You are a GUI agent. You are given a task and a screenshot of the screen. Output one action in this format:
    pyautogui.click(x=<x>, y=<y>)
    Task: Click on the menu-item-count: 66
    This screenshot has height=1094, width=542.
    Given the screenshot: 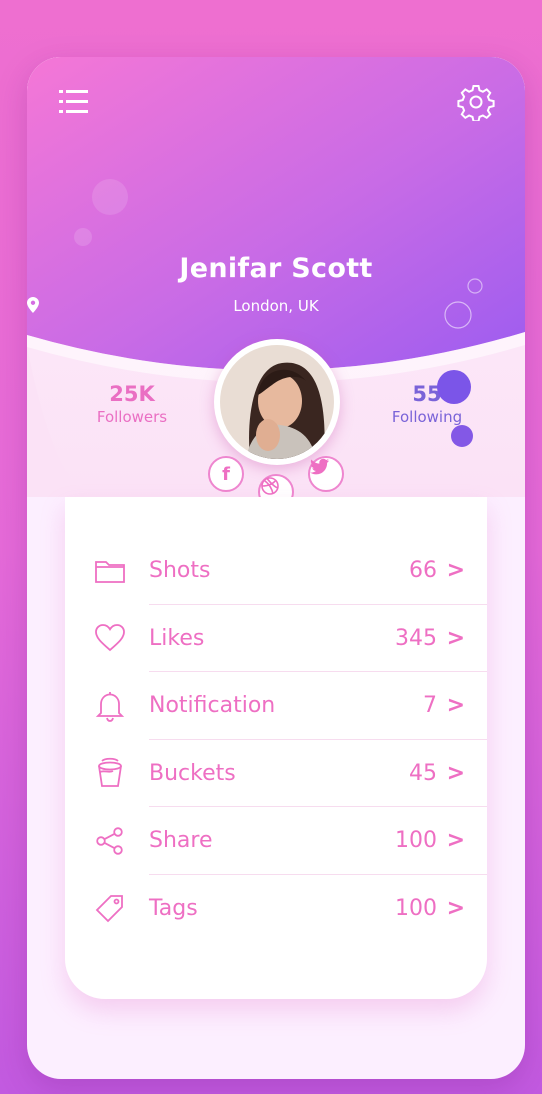 What is the action you would take?
    pyautogui.click(x=423, y=571)
    